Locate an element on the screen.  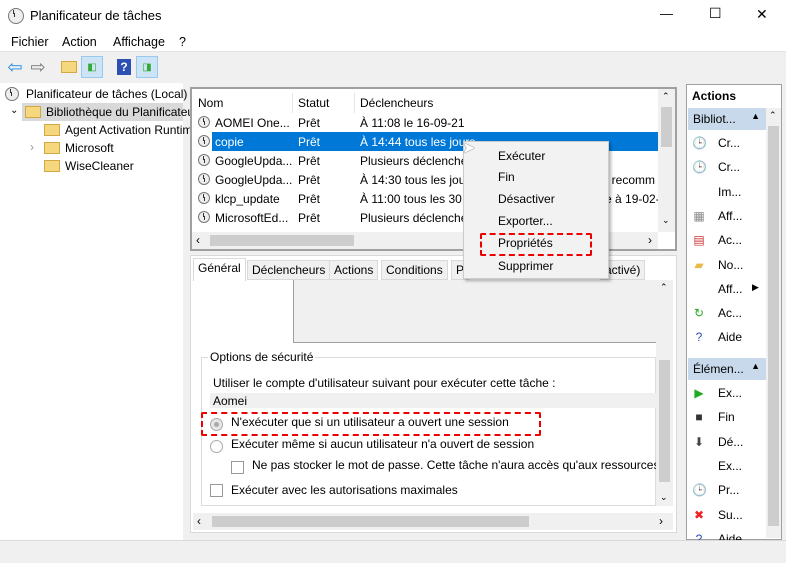
toolbar: ⇦ ⇨ ◧ ? ◨ is located at coordinates (393, 67).